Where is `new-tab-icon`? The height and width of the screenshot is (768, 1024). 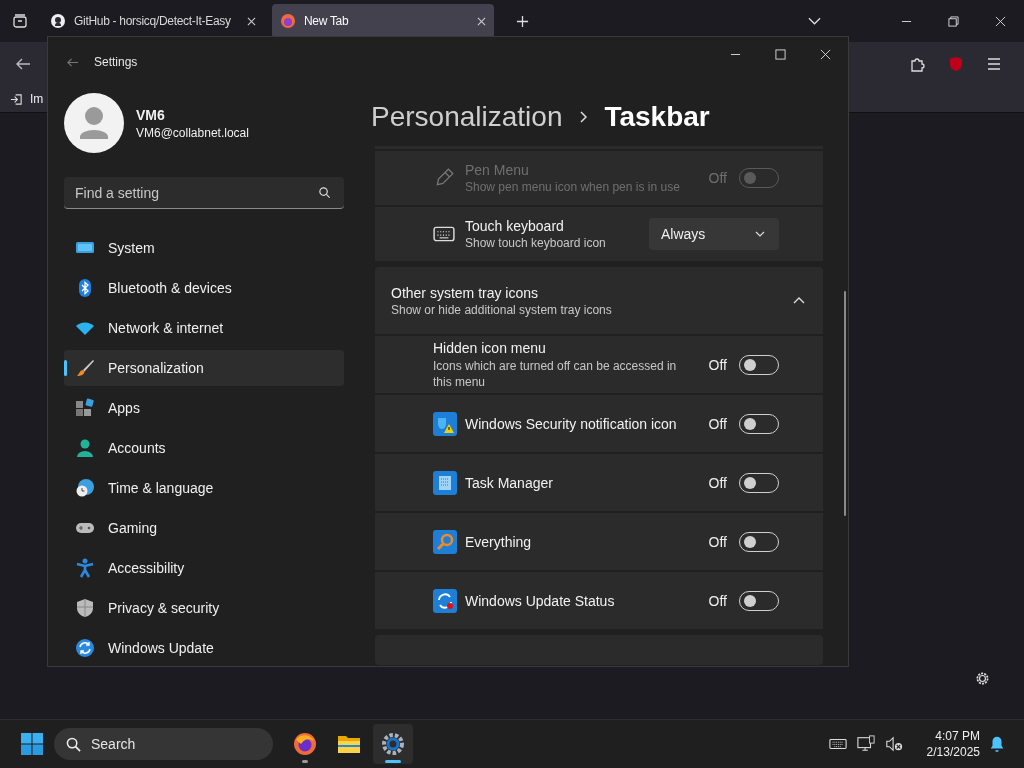
new-tab-icon is located at coordinates (522, 21).